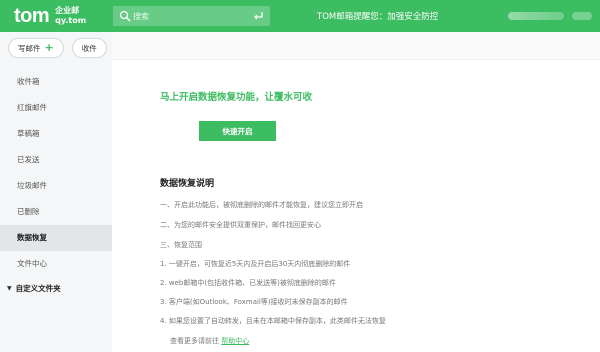 Image resolution: width=600 pixels, height=352 pixels. Describe the element at coordinates (240, 225) in the screenshot. I see `info-line-2: 二、为您的邮件安全提供双重保护，邮件找回更安心` at that location.